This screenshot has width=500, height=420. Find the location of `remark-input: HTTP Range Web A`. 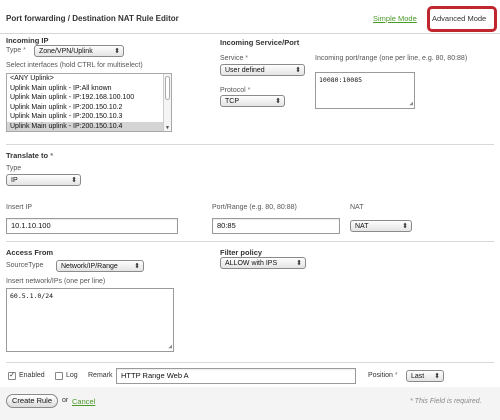

remark-input: HTTP Range Web A is located at coordinates (236, 376).